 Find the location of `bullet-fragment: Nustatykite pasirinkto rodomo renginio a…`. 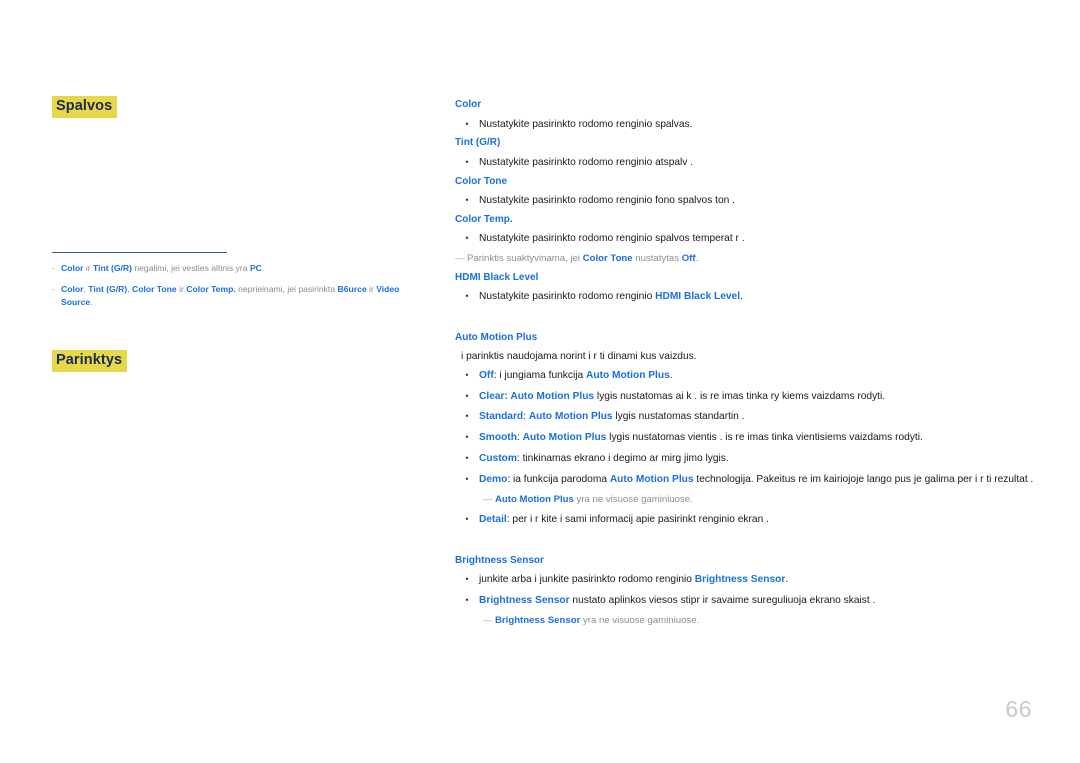

bullet-fragment: Nustatykite pasirinkto rodomo renginio a… is located at coordinates (586, 162).